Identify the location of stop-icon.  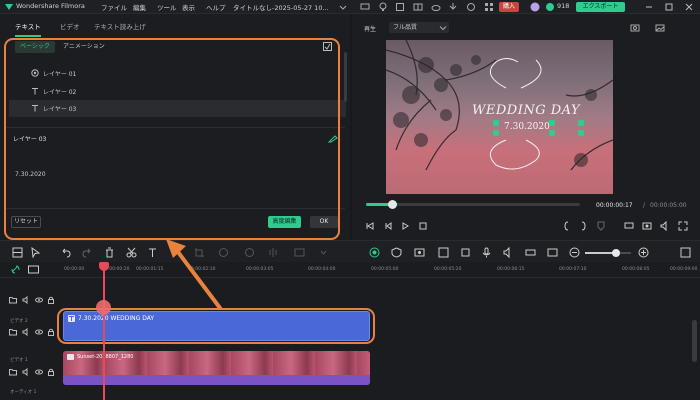
(423, 226).